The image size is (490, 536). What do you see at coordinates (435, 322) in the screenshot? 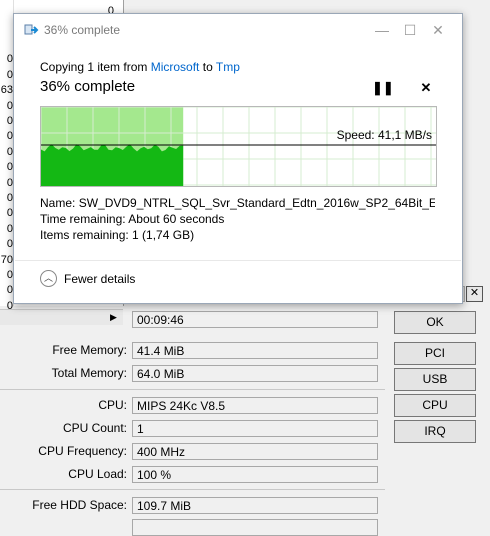
I see `ok-button: OK` at bounding box center [435, 322].